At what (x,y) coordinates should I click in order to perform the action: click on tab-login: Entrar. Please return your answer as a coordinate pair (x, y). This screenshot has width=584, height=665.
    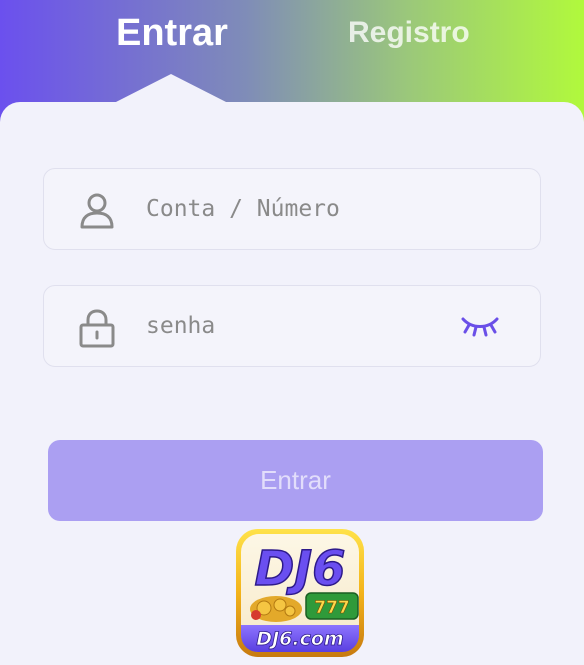
    Looking at the image, I should click on (172, 33).